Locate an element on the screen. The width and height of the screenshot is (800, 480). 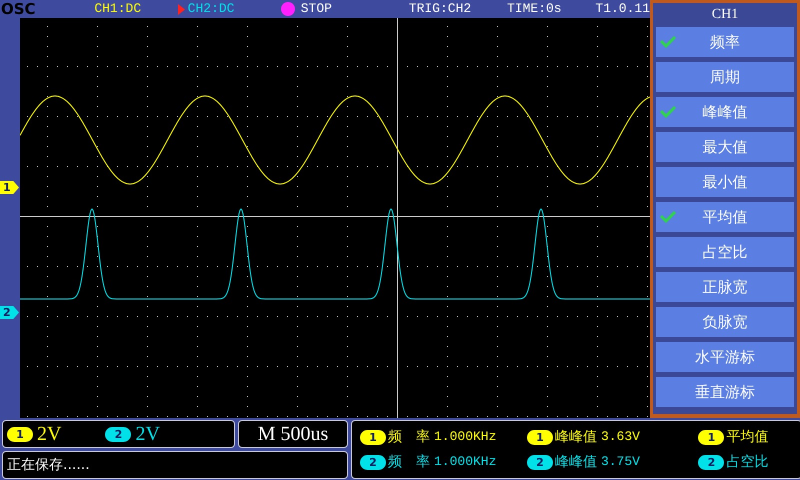
menu-item: 最小值 is located at coordinates (725, 182).